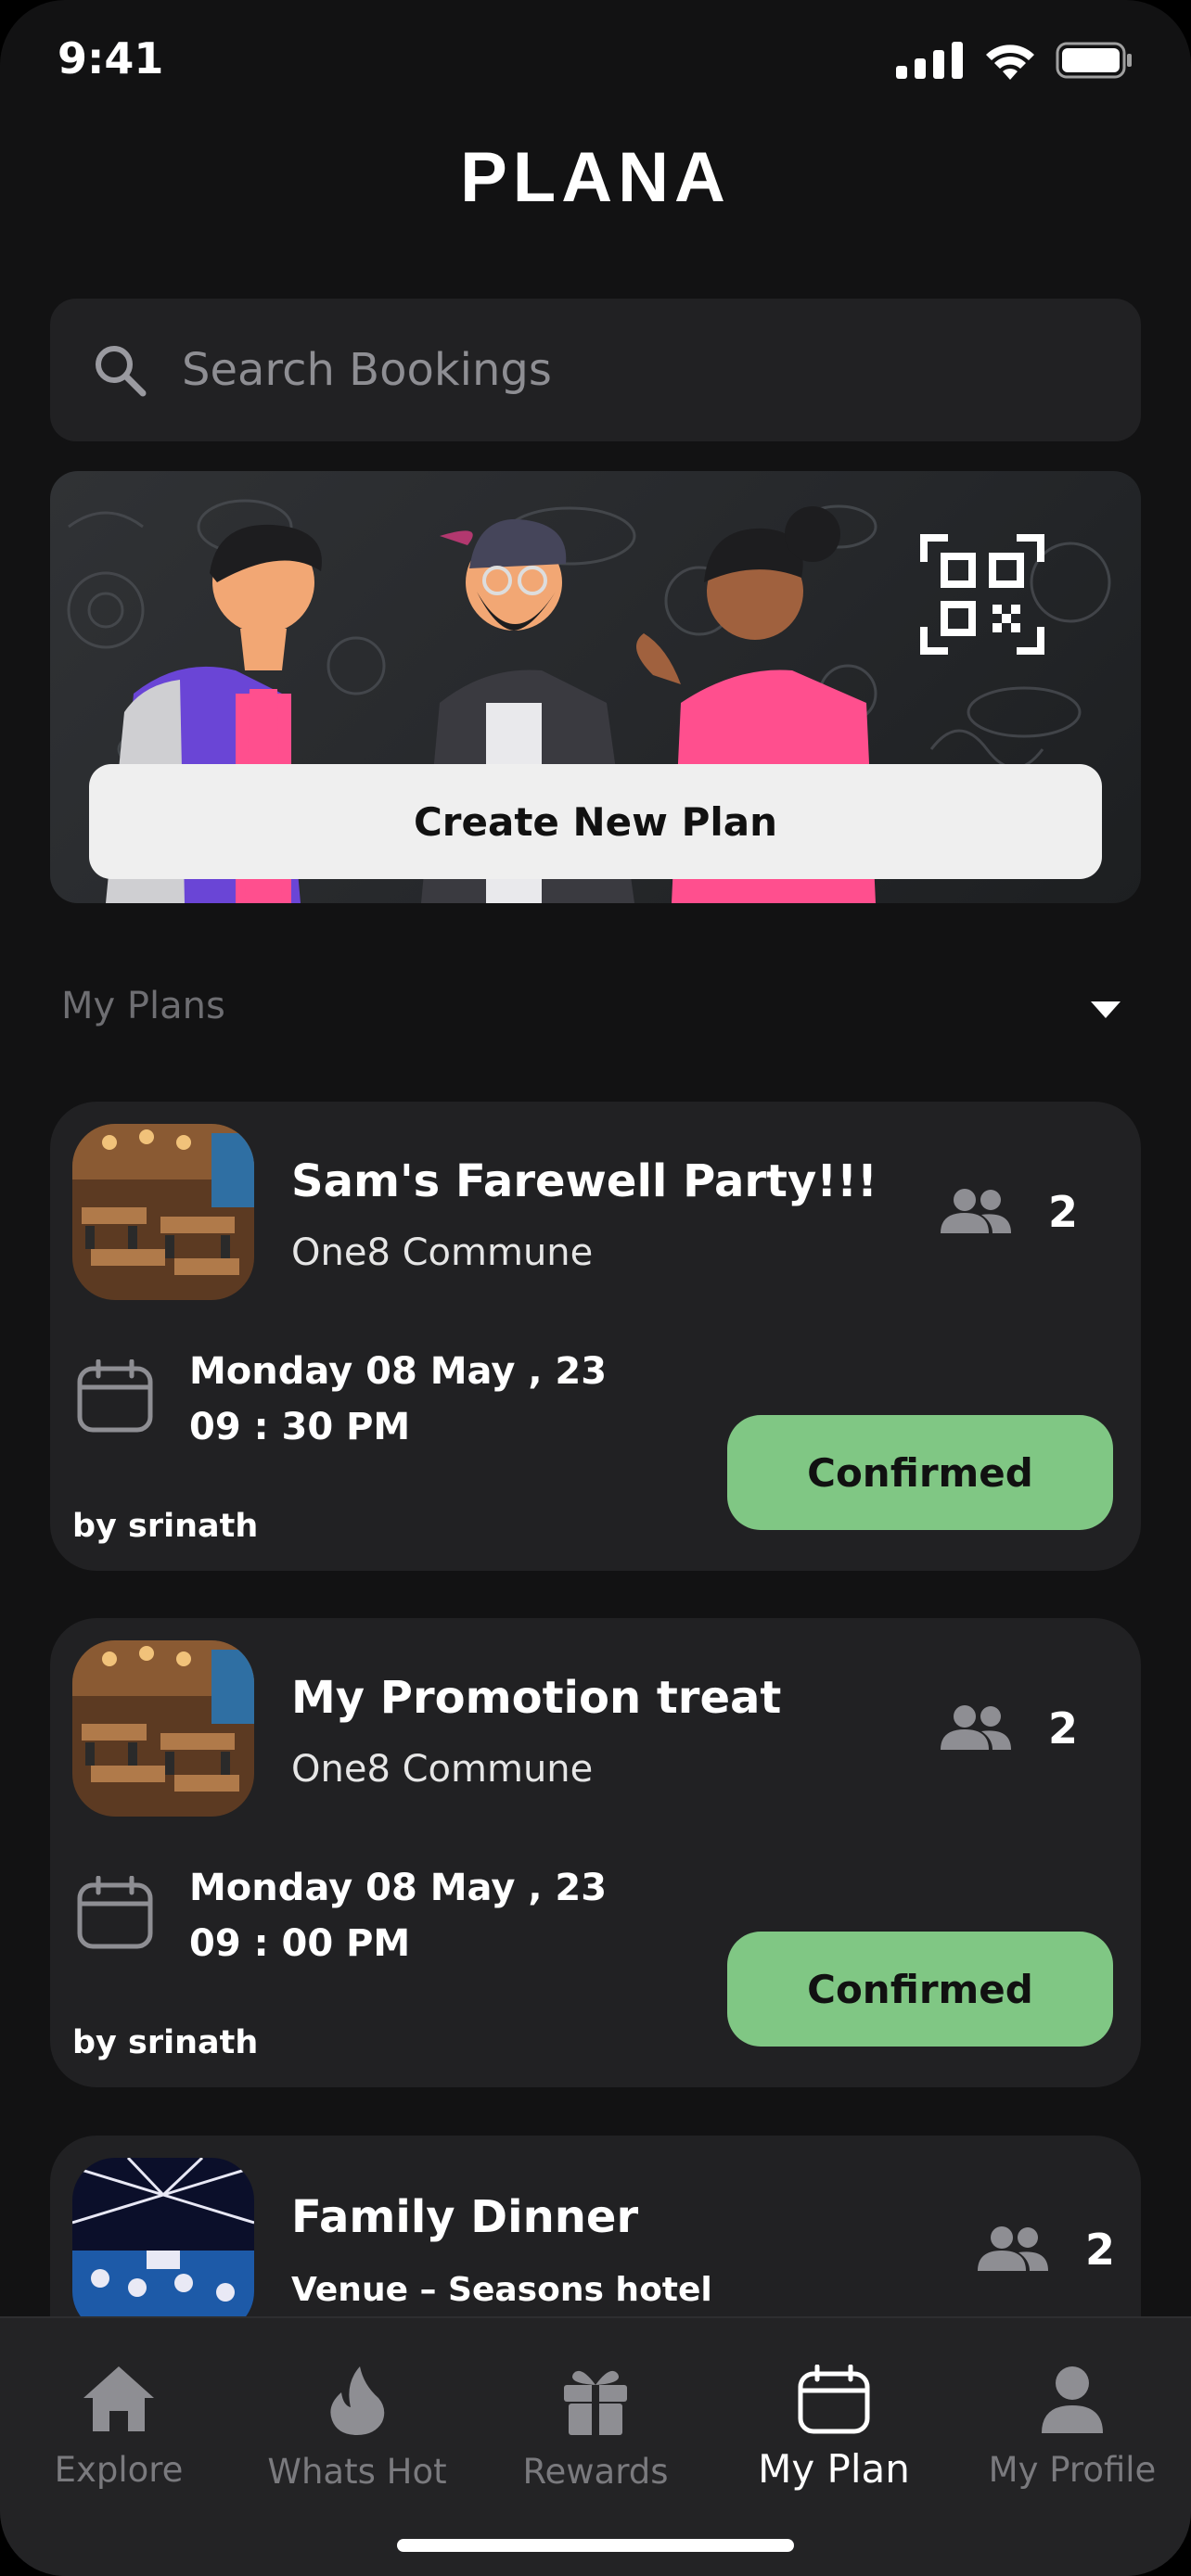 The height and width of the screenshot is (2576, 1191). I want to click on tab-my-plan: My Plan, so click(834, 2420).